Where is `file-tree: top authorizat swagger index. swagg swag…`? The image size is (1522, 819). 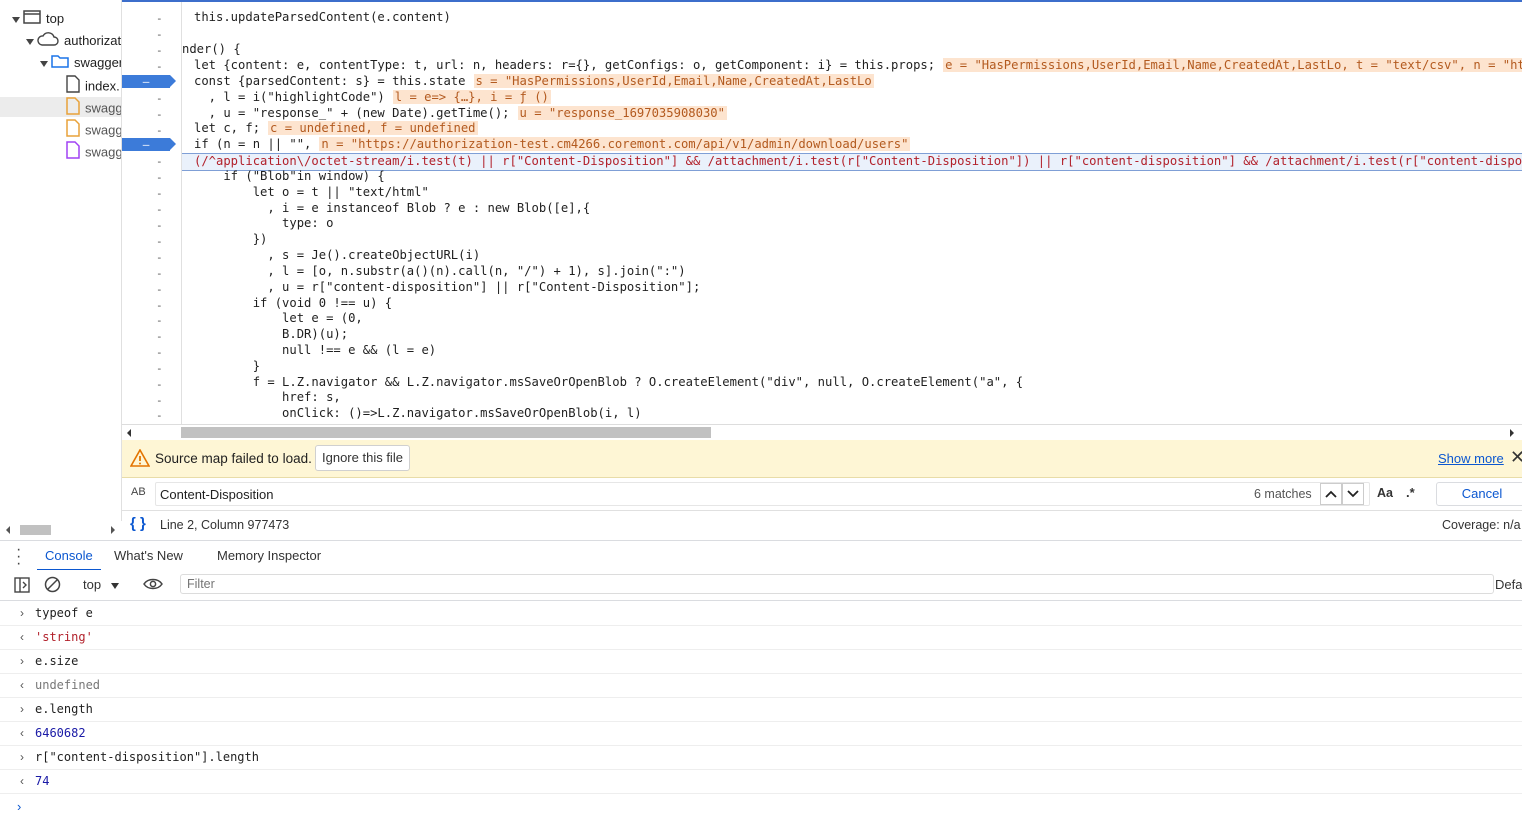
file-tree: top authorizat swagger index. swagg swag… is located at coordinates (61, 260).